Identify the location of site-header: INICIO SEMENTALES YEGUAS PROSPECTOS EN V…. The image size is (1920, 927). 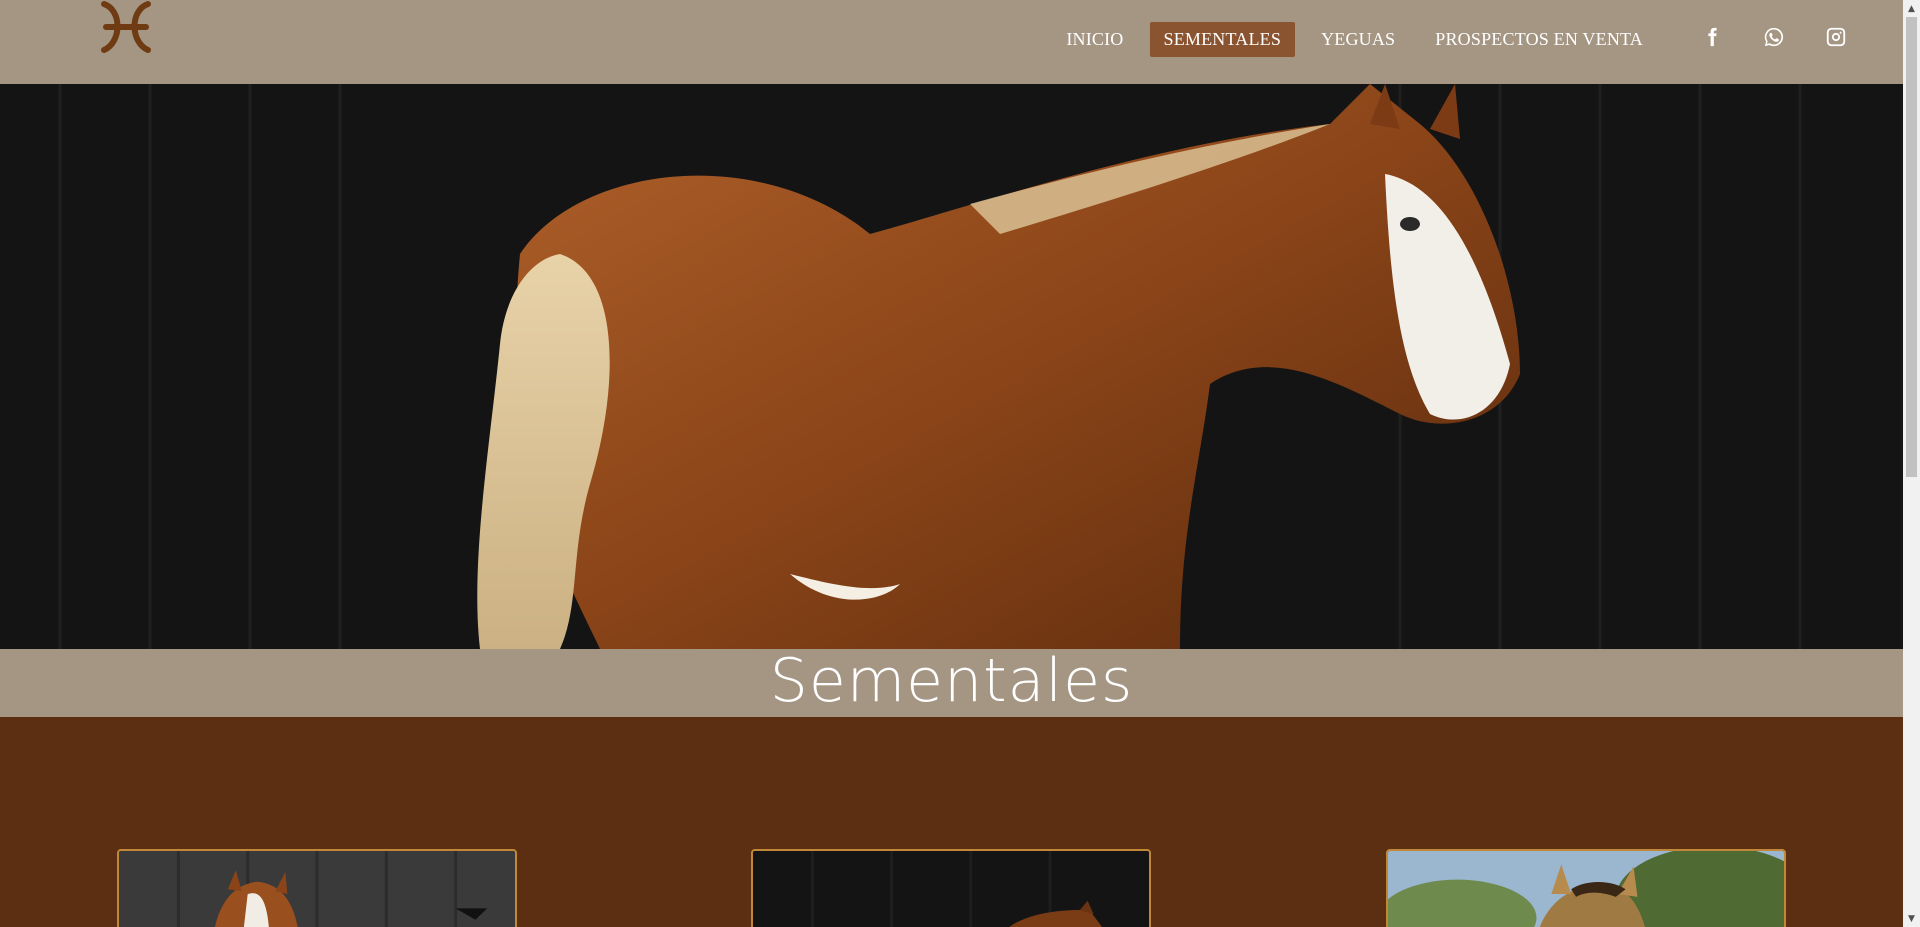
(951, 42).